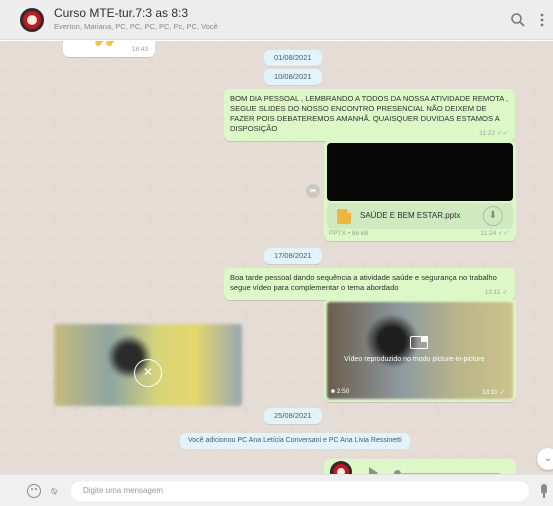 This screenshot has width=553, height=506. I want to click on video-duration: ■ 2:50, so click(340, 391).